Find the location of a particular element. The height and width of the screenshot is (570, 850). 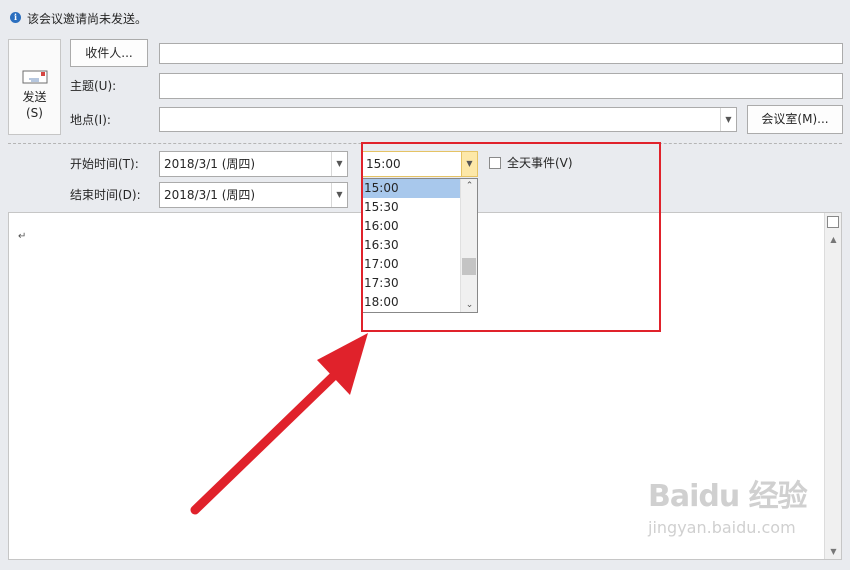

time-option: 17:30 is located at coordinates (411, 283).